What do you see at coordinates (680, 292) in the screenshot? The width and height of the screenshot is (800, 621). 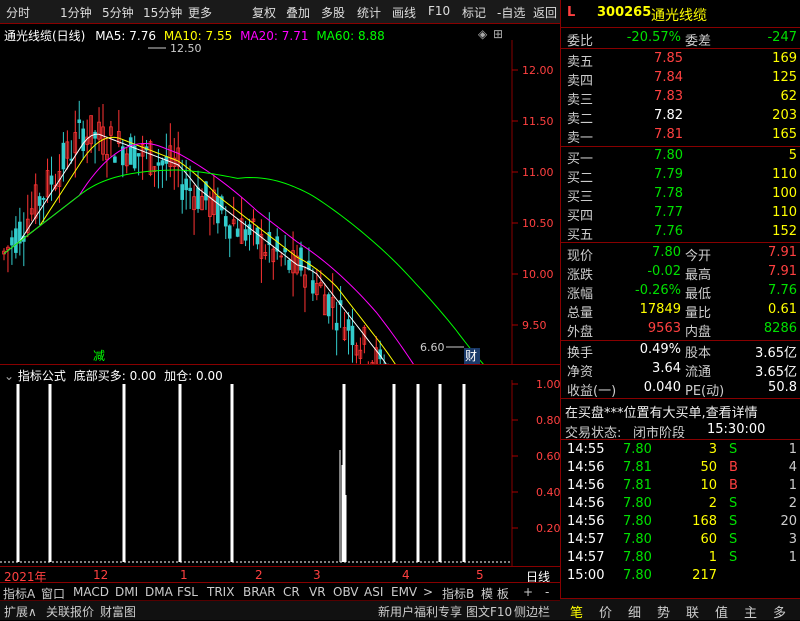 I see `stat-row: 涨幅 -0.26% 最低 7.76` at bounding box center [680, 292].